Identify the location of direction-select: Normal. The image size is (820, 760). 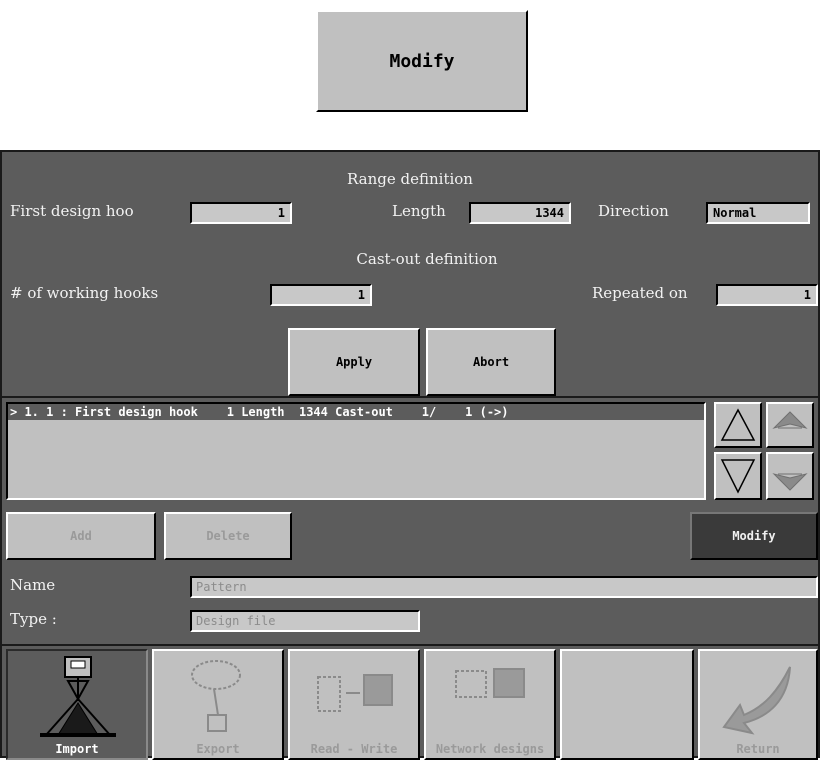
(758, 213).